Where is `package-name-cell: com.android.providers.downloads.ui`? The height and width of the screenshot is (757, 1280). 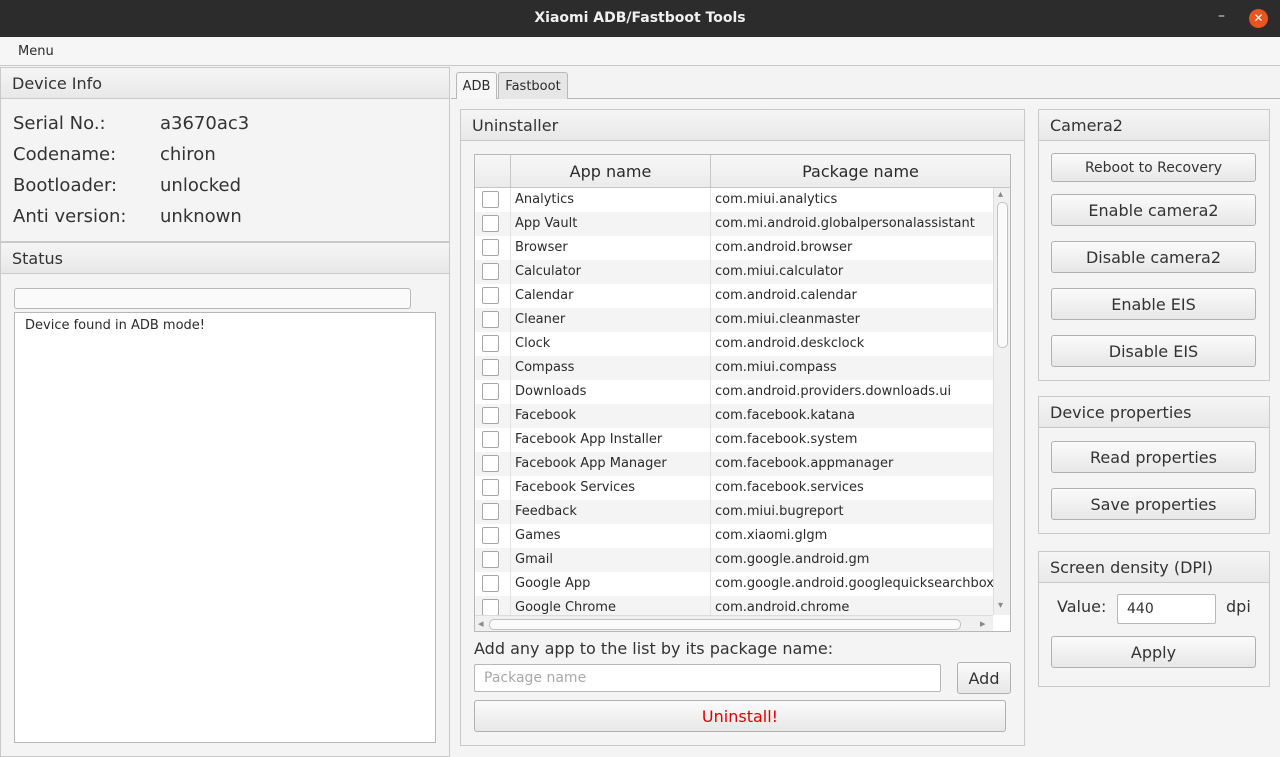 package-name-cell: com.android.providers.downloads.ui is located at coordinates (833, 391).